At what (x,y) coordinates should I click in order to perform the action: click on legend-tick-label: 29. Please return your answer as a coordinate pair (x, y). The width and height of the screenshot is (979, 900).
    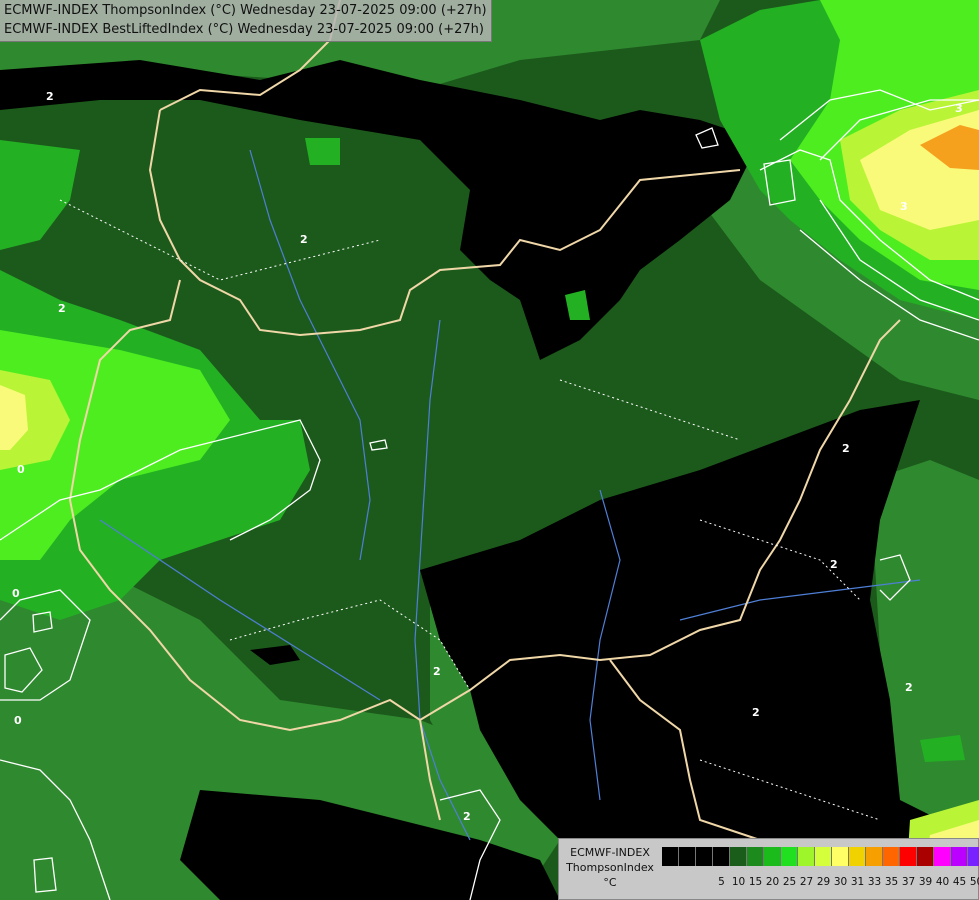
    Looking at the image, I should click on (823, 882).